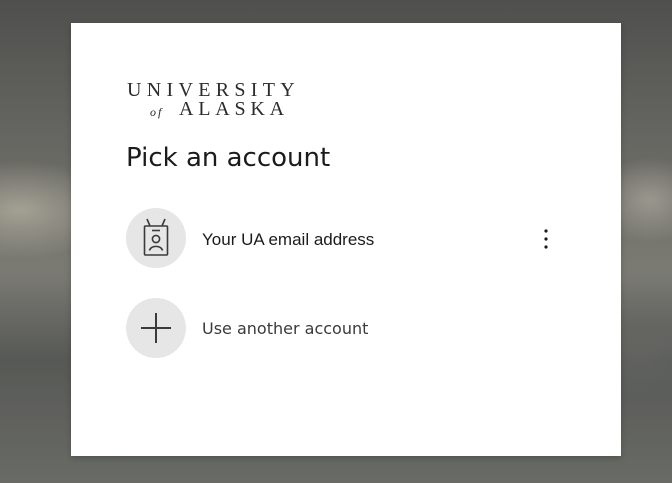 The image size is (672, 483). Describe the element at coordinates (546, 239) in the screenshot. I see `more-options-icon` at that location.